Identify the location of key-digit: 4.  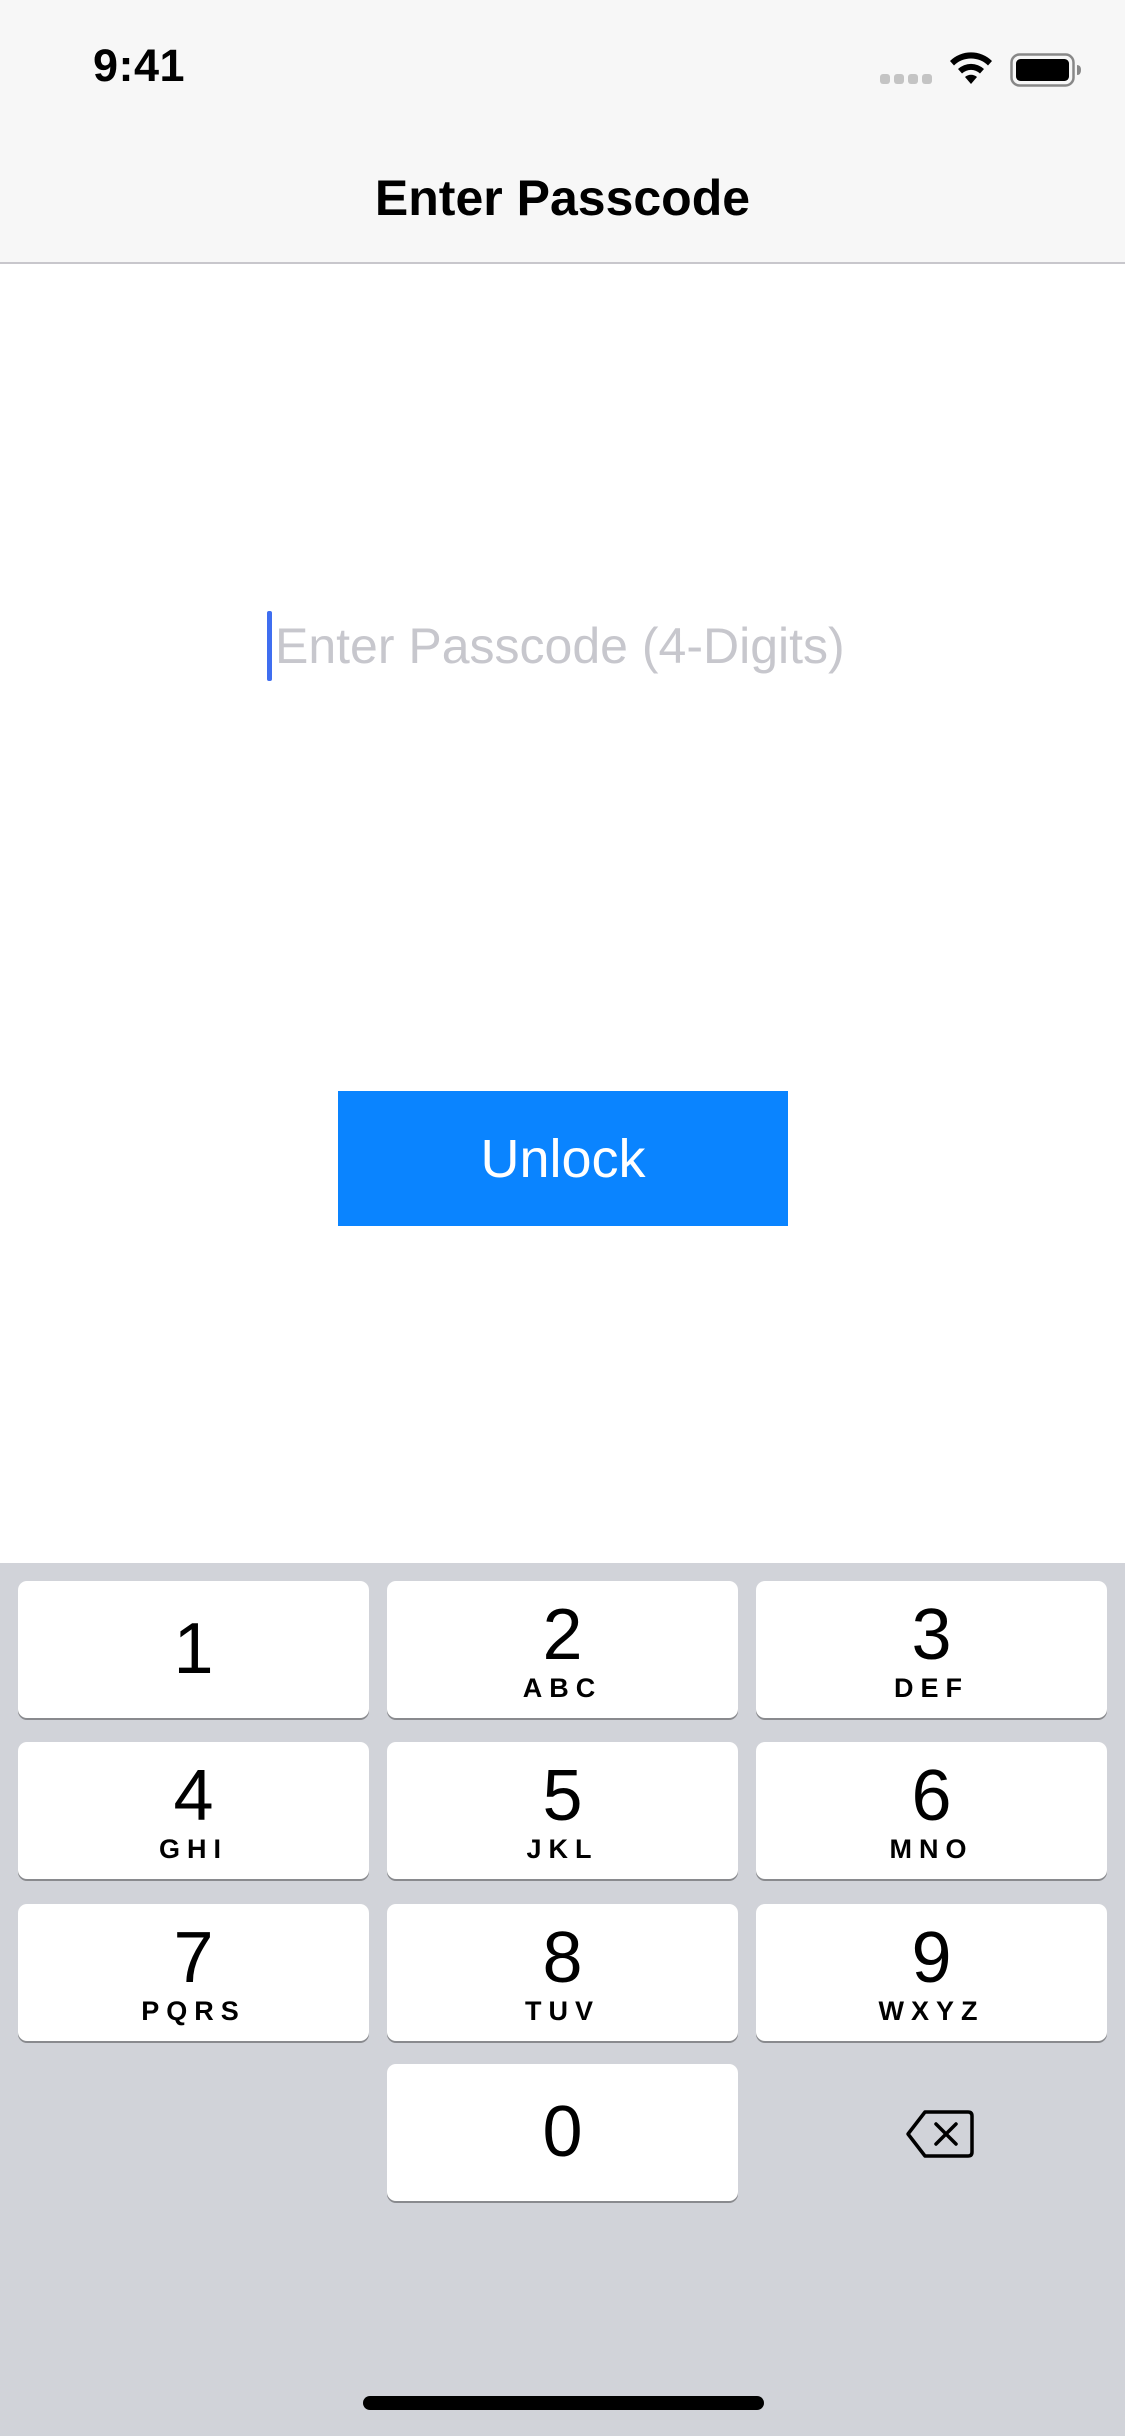
(193, 1796).